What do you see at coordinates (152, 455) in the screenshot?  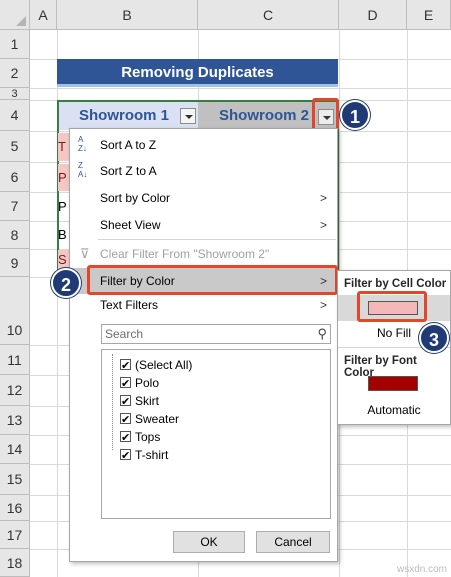 I see `list-item-label: T-shirt` at bounding box center [152, 455].